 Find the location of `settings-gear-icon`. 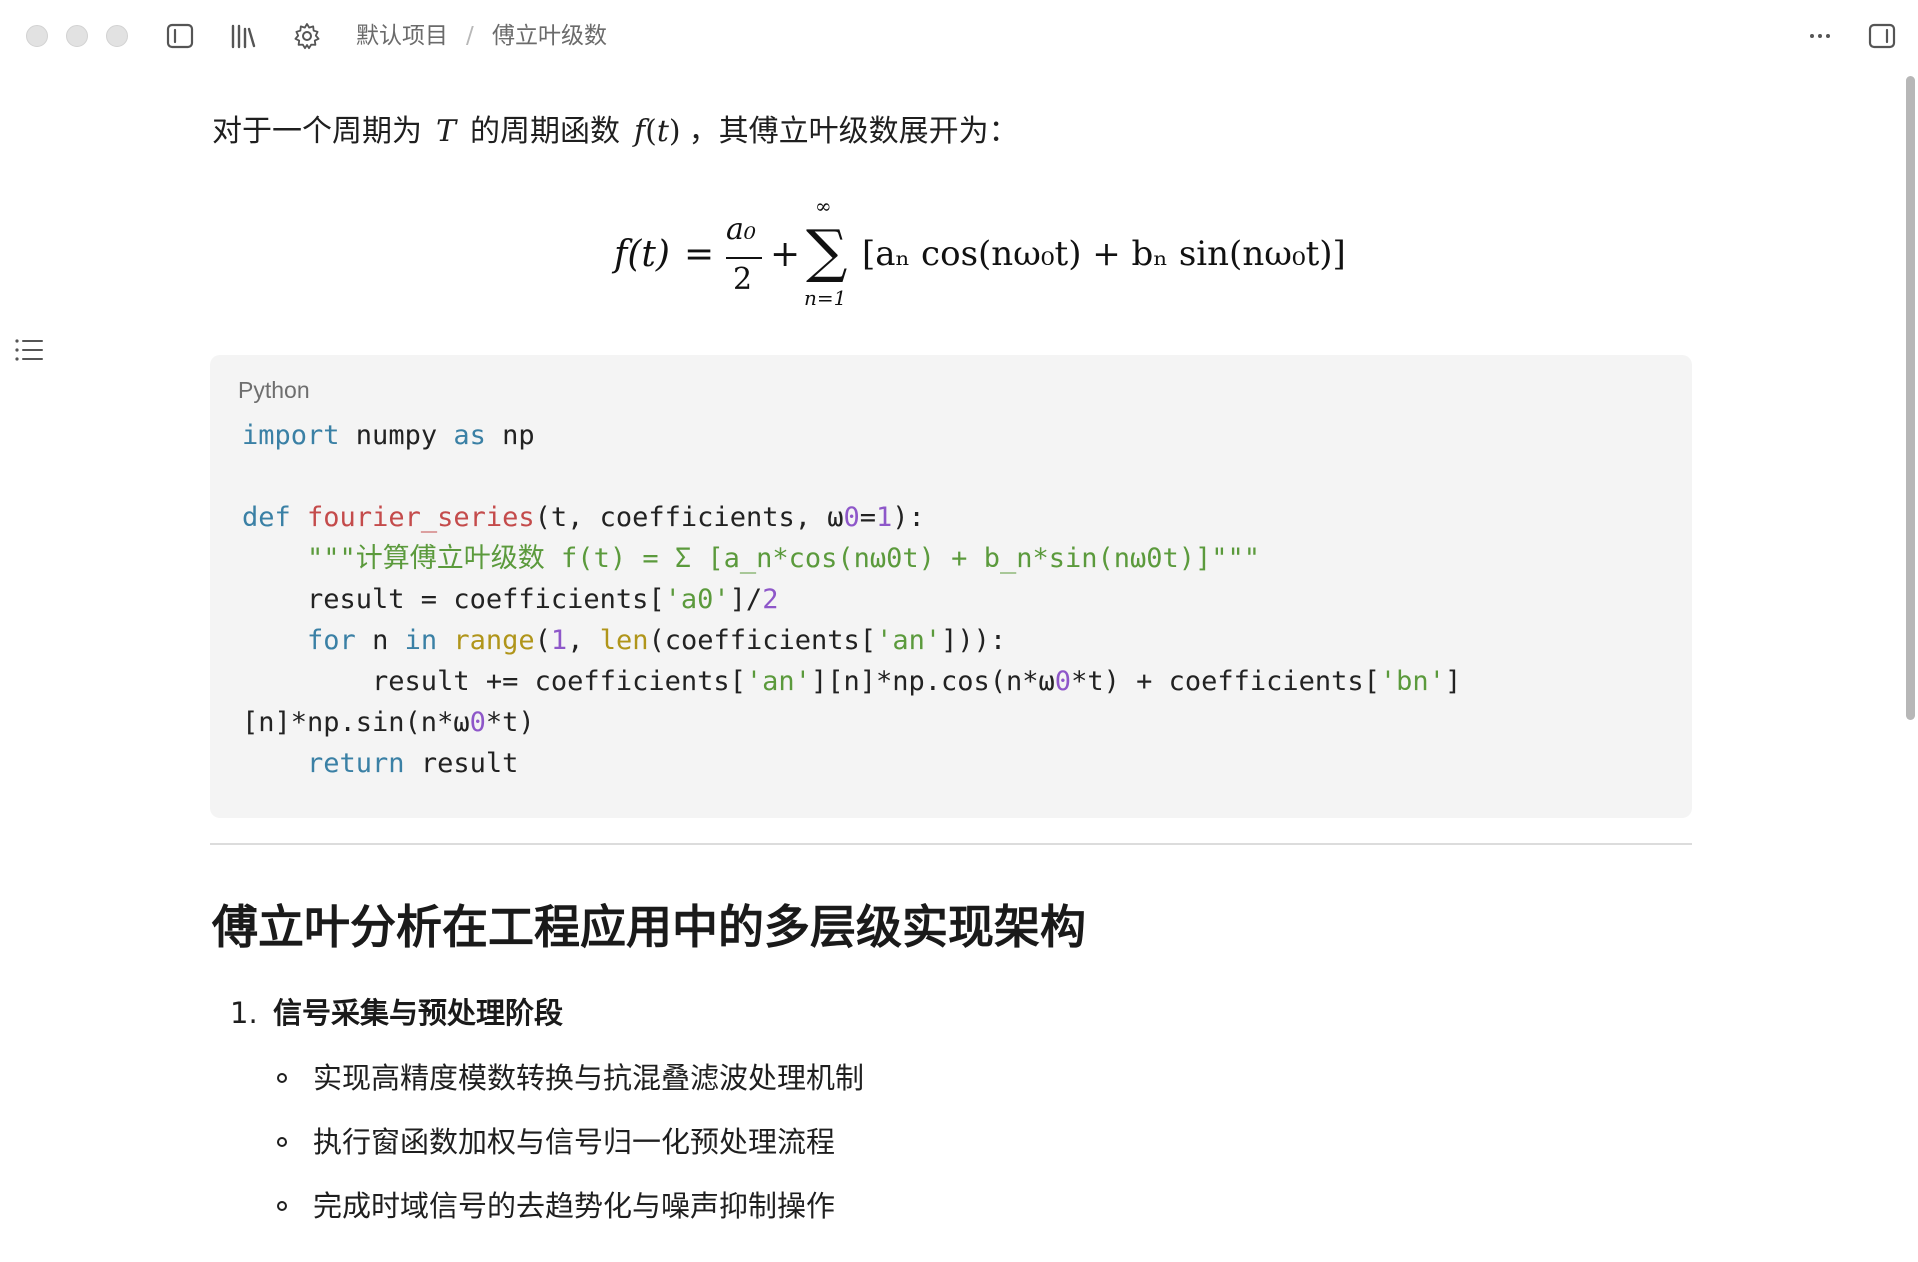

settings-gear-icon is located at coordinates (307, 36).